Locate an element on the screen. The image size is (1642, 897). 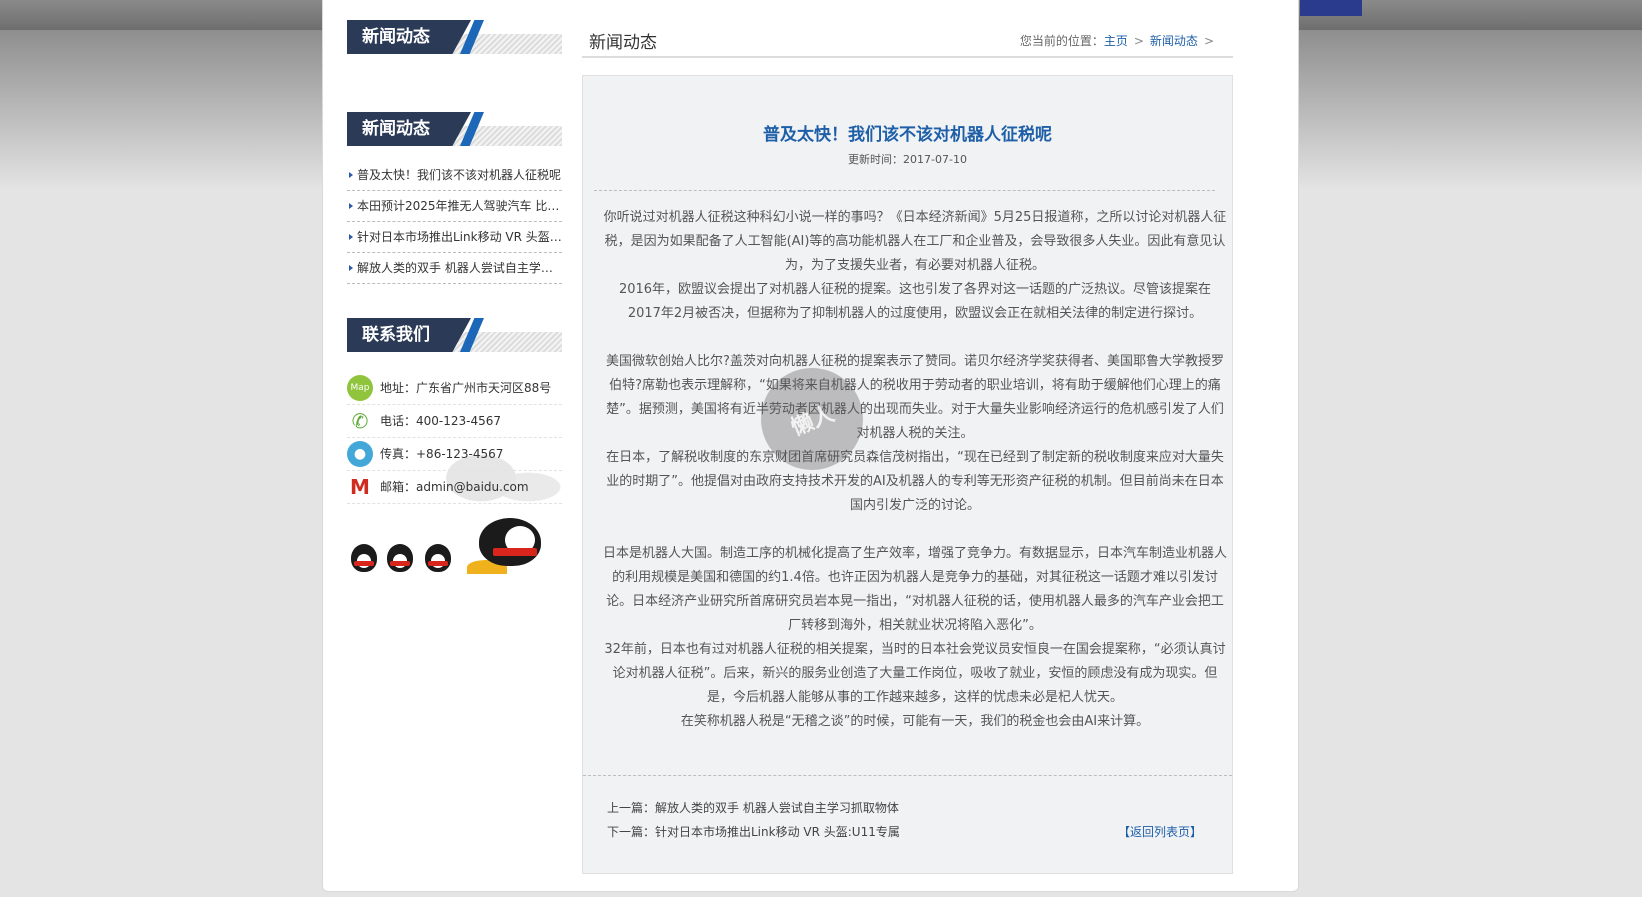
news-section-header: 新闻动态 is located at coordinates (454, 130).